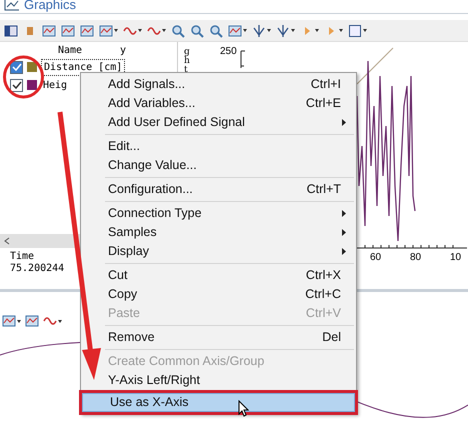  What do you see at coordinates (71, 51) in the screenshot?
I see `column-header: Name` at bounding box center [71, 51].